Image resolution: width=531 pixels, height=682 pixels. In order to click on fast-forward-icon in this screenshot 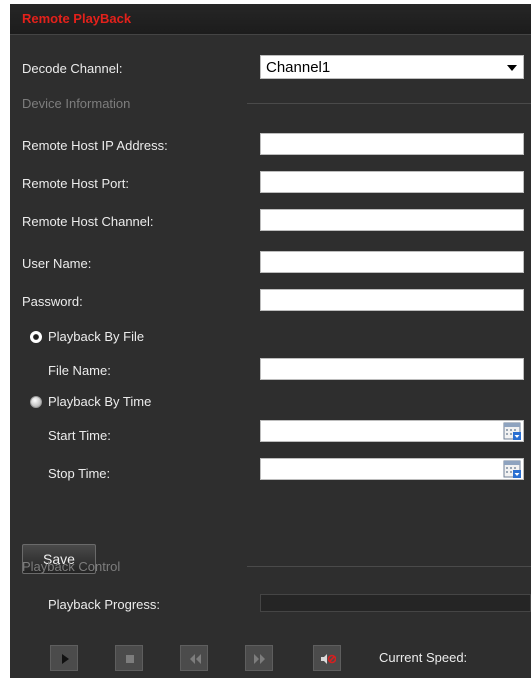, I will do `click(259, 659)`.